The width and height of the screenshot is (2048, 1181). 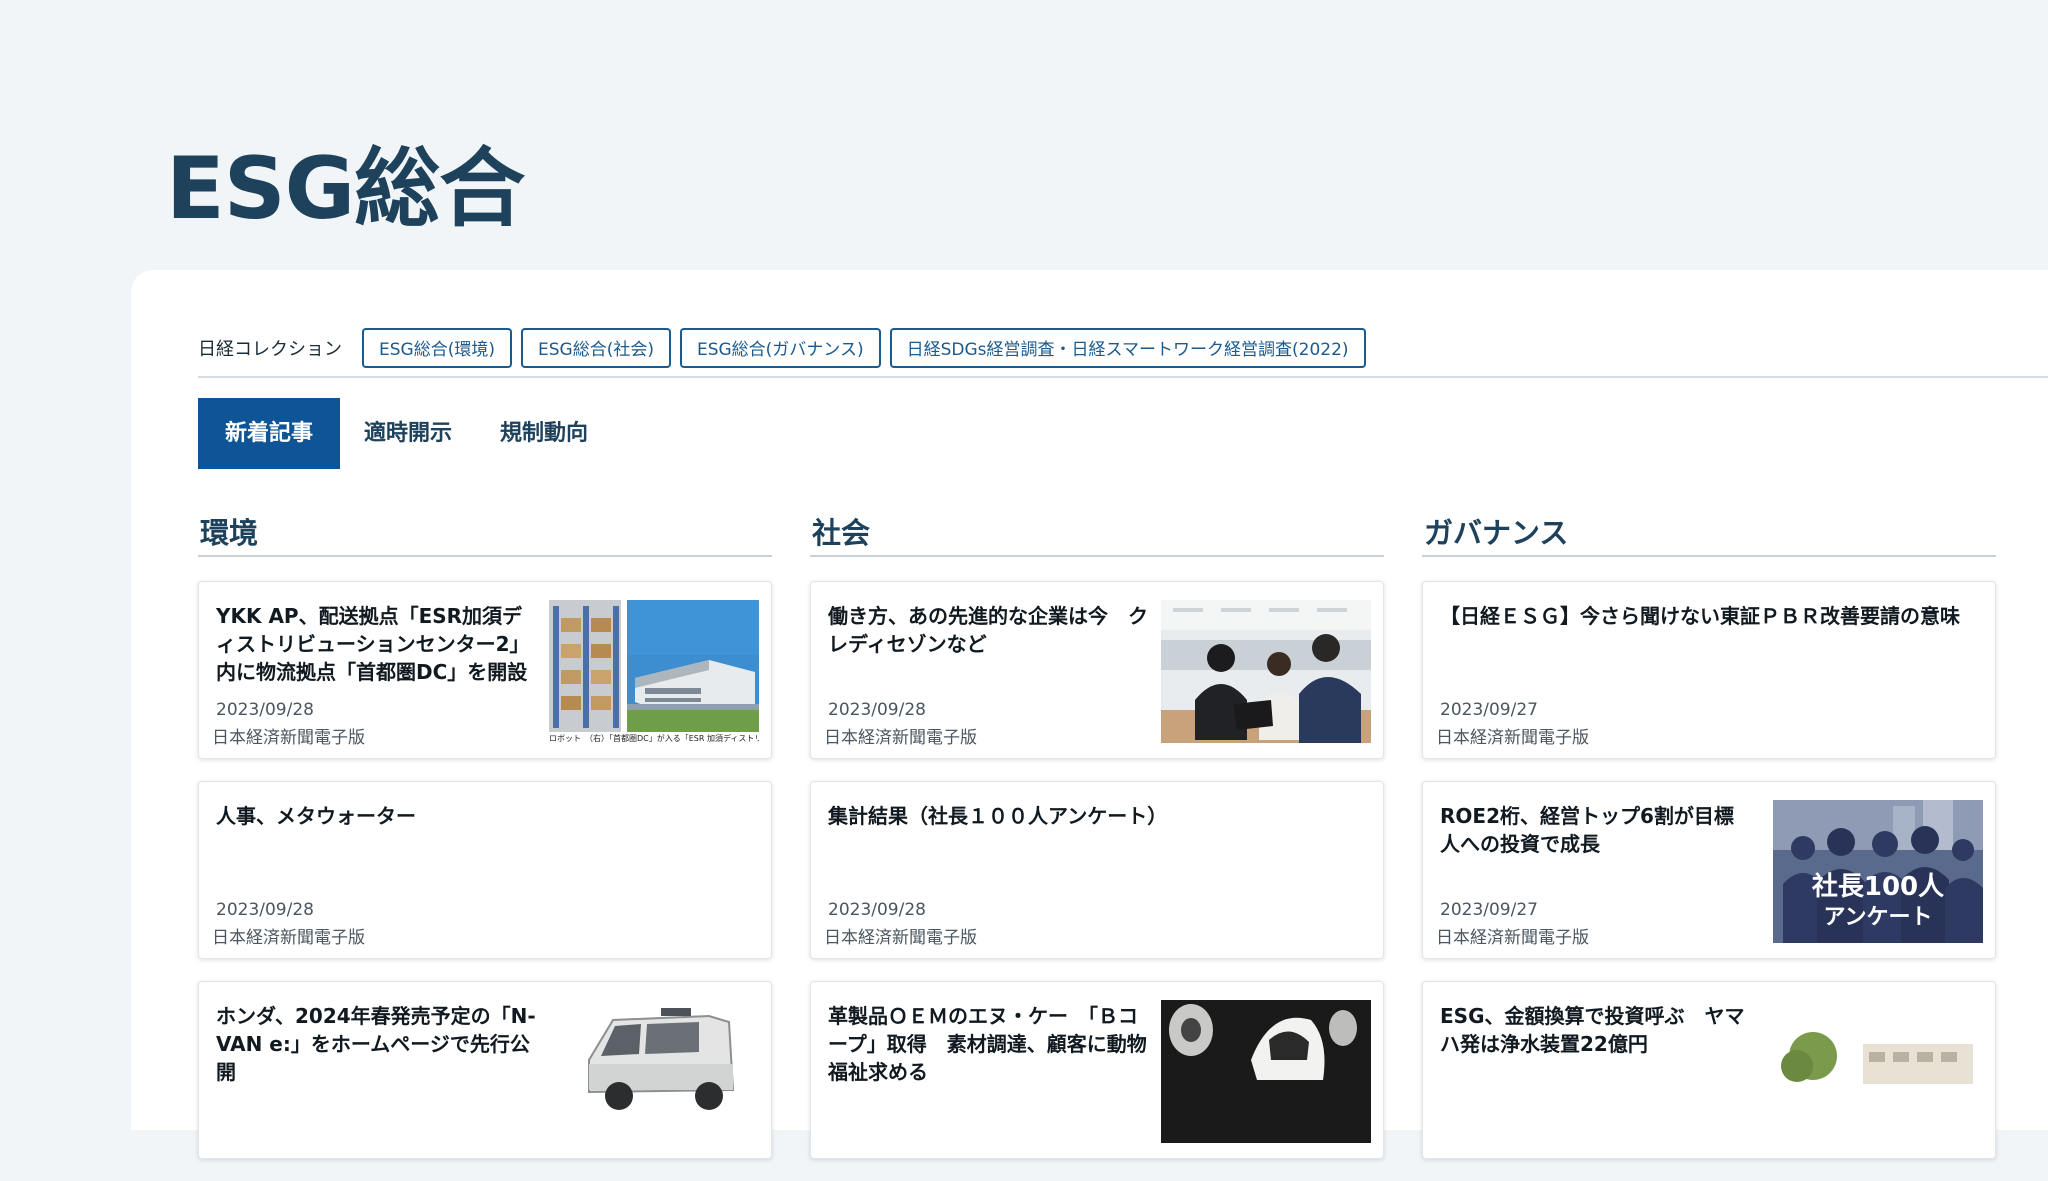 I want to click on article-tabs: 新着記事 適時開示 規制動向, so click(x=405, y=433).